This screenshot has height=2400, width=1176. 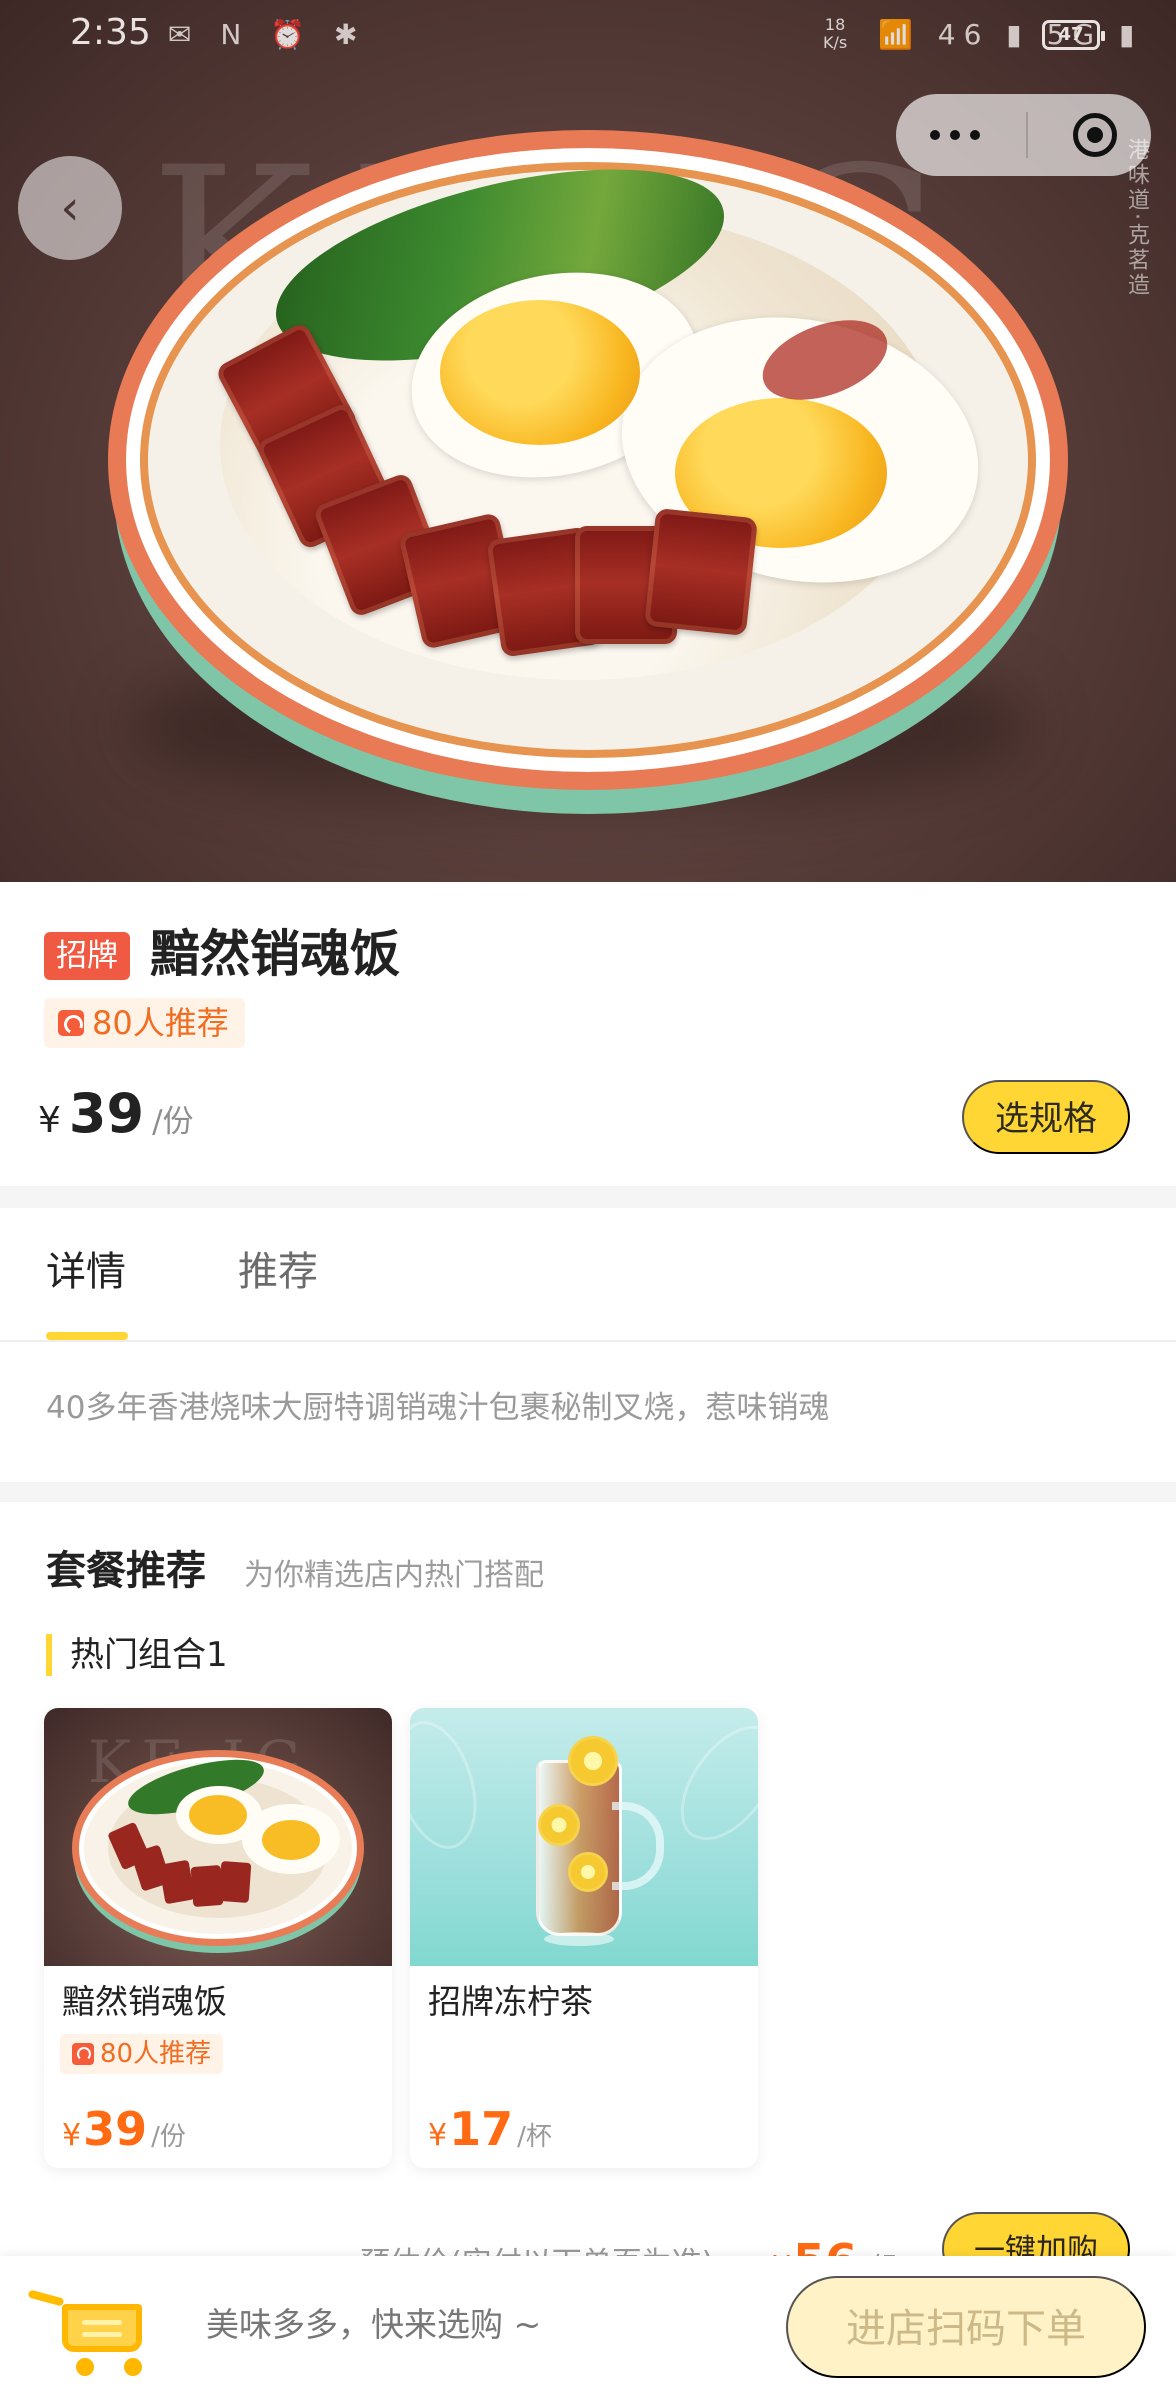 What do you see at coordinates (268, 34) in the screenshot?
I see `notification-icons: ✉ N ⏰ ✱` at bounding box center [268, 34].